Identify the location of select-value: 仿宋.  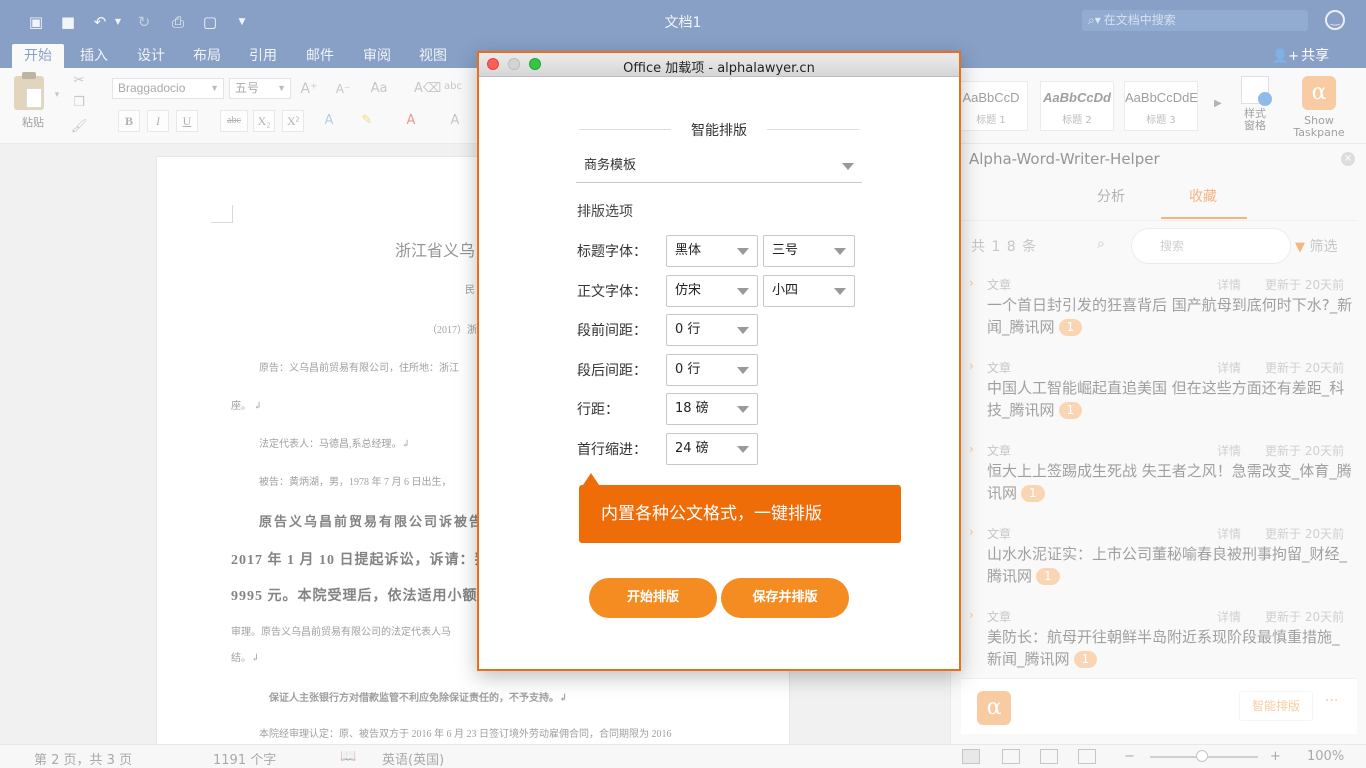
(688, 290).